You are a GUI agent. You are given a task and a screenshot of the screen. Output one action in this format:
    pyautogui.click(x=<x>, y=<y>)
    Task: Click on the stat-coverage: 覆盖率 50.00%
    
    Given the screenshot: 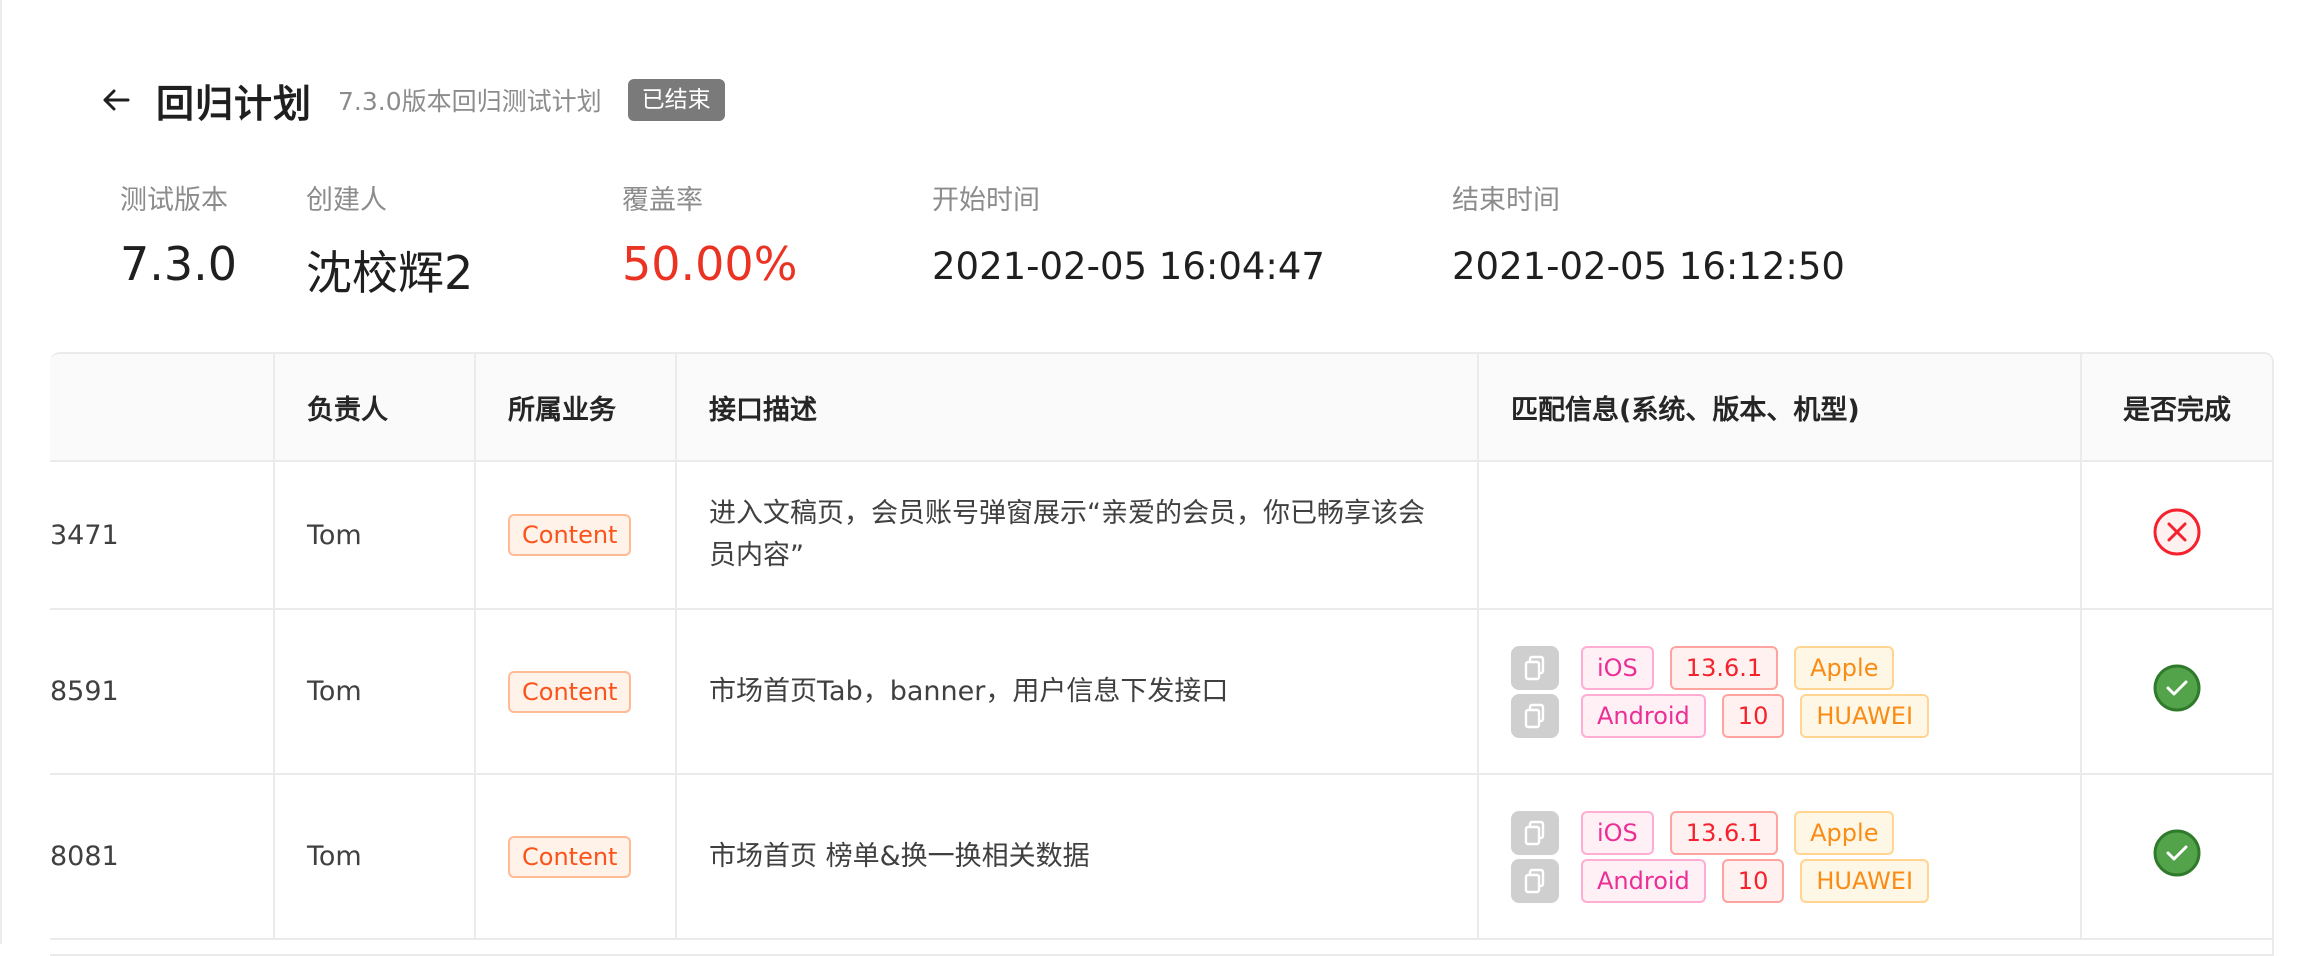 What is the action you would take?
    pyautogui.click(x=709, y=234)
    